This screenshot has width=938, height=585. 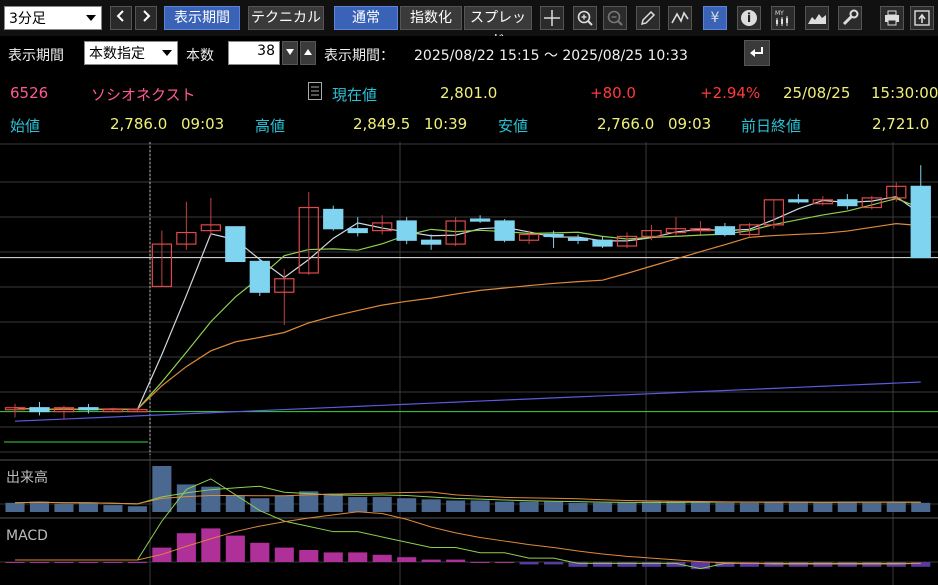 What do you see at coordinates (202, 18) in the screenshot?
I see `period-button: 表示期間` at bounding box center [202, 18].